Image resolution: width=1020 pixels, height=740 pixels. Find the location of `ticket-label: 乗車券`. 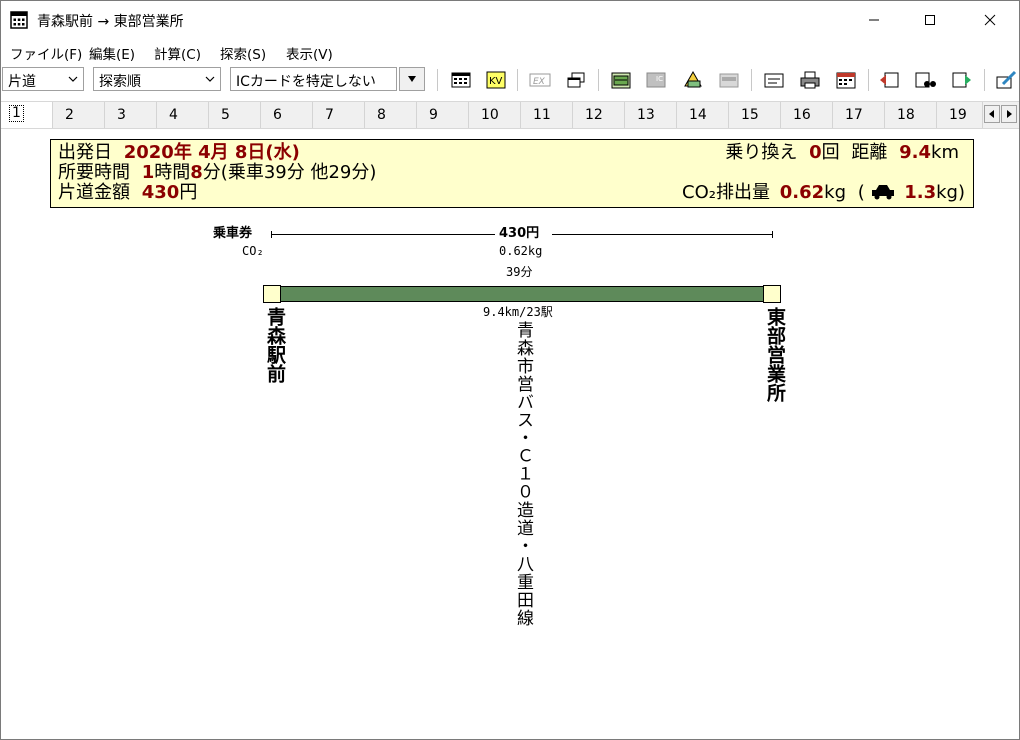

ticket-label: 乗車券 is located at coordinates (233, 233).